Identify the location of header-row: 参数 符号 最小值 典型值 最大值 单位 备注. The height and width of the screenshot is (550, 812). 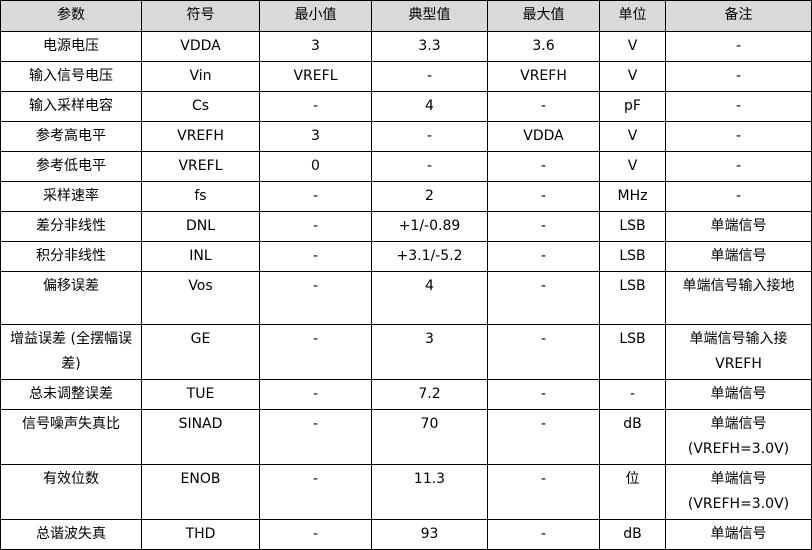
(406, 16).